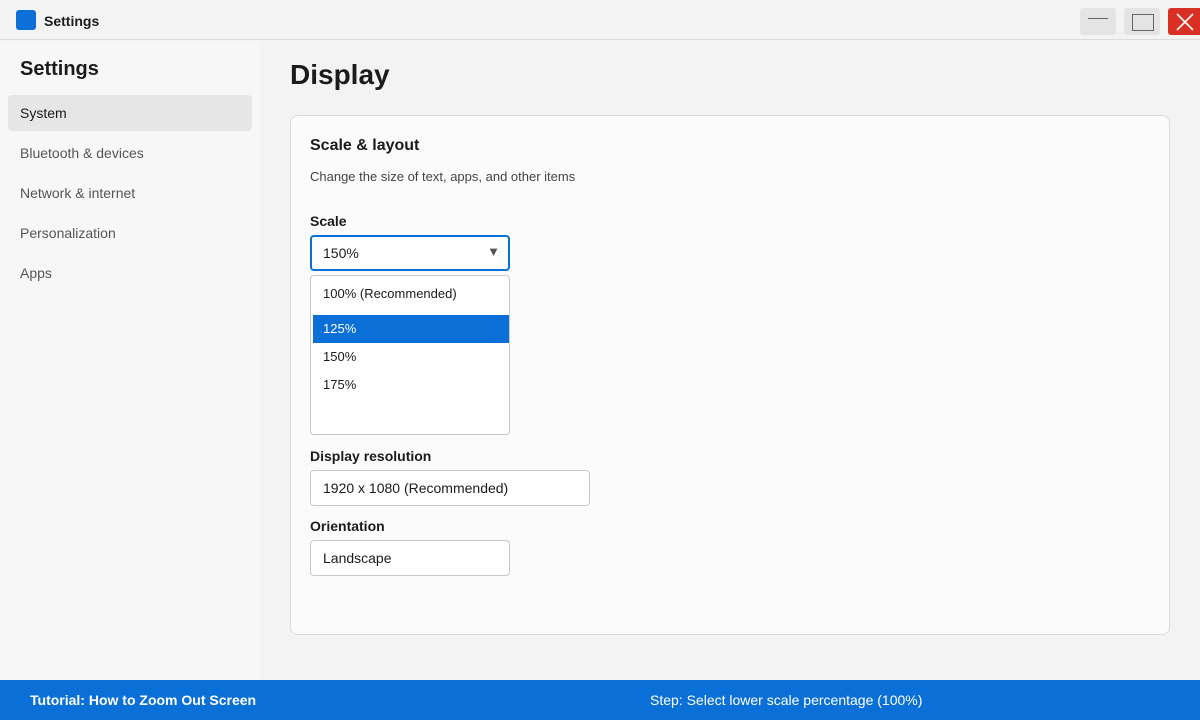 The width and height of the screenshot is (1200, 720). I want to click on scale-value: 150%, so click(341, 253).